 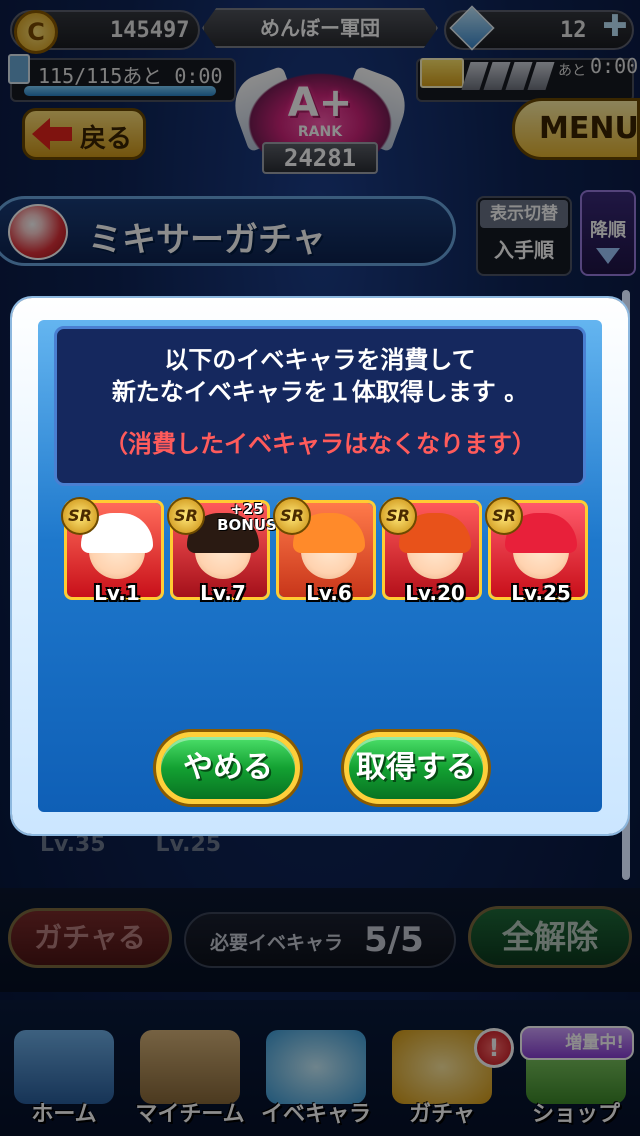 What do you see at coordinates (223, 593) in the screenshot?
I see `character-level: Lv.7` at bounding box center [223, 593].